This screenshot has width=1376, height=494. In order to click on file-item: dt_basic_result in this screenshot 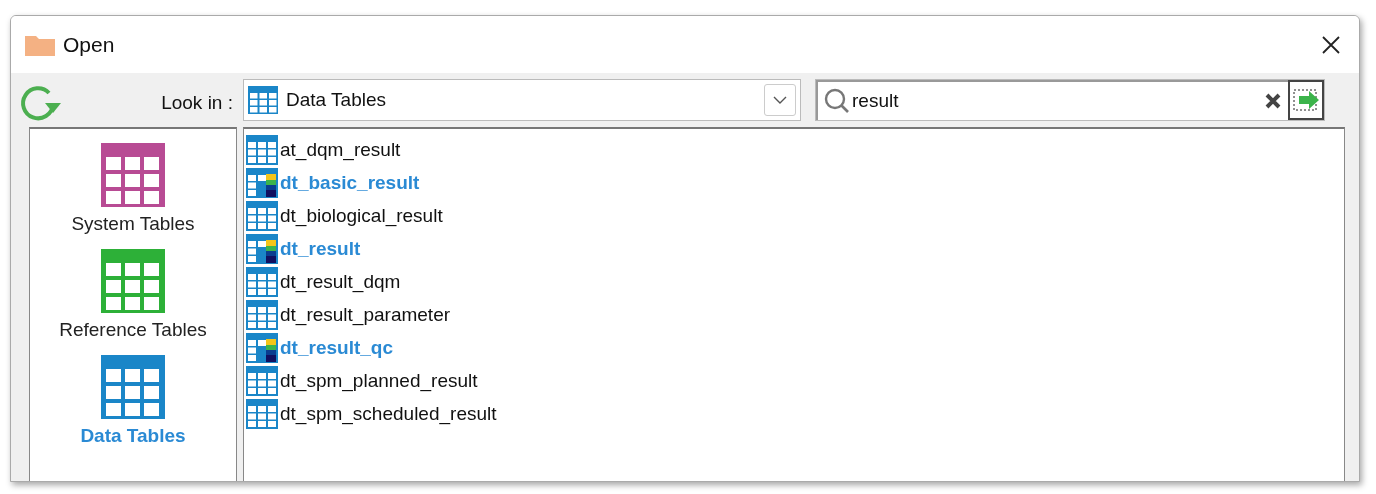, I will do `click(332, 182)`.